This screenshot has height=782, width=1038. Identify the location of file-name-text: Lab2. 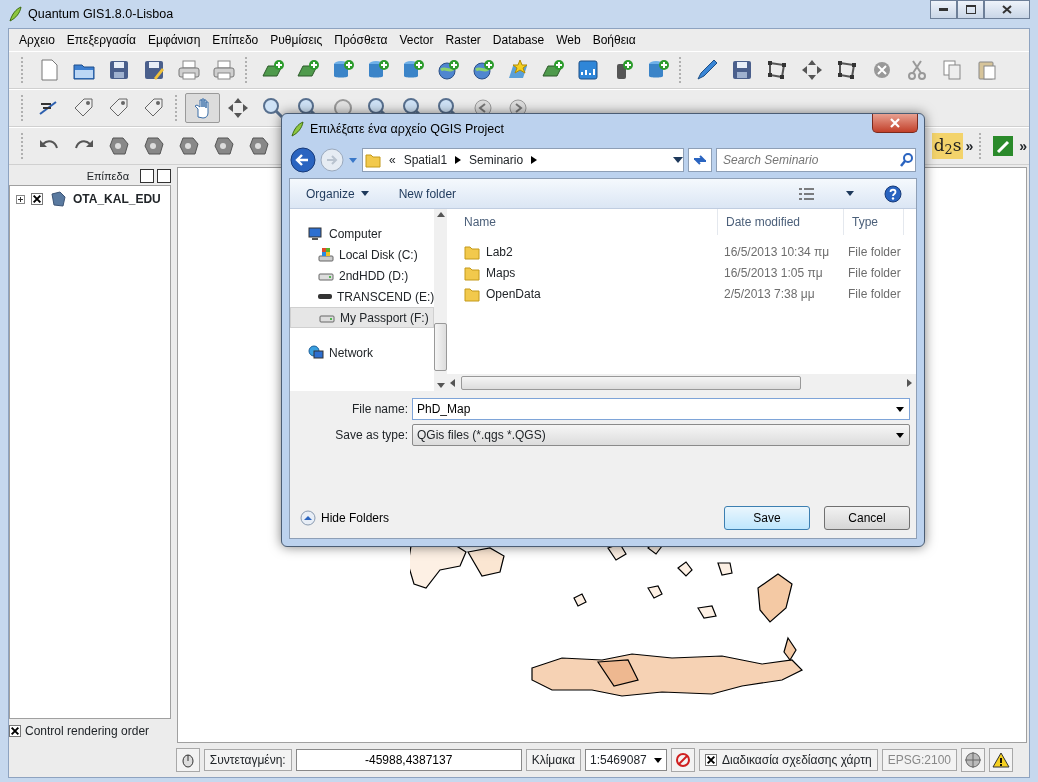
(499, 251).